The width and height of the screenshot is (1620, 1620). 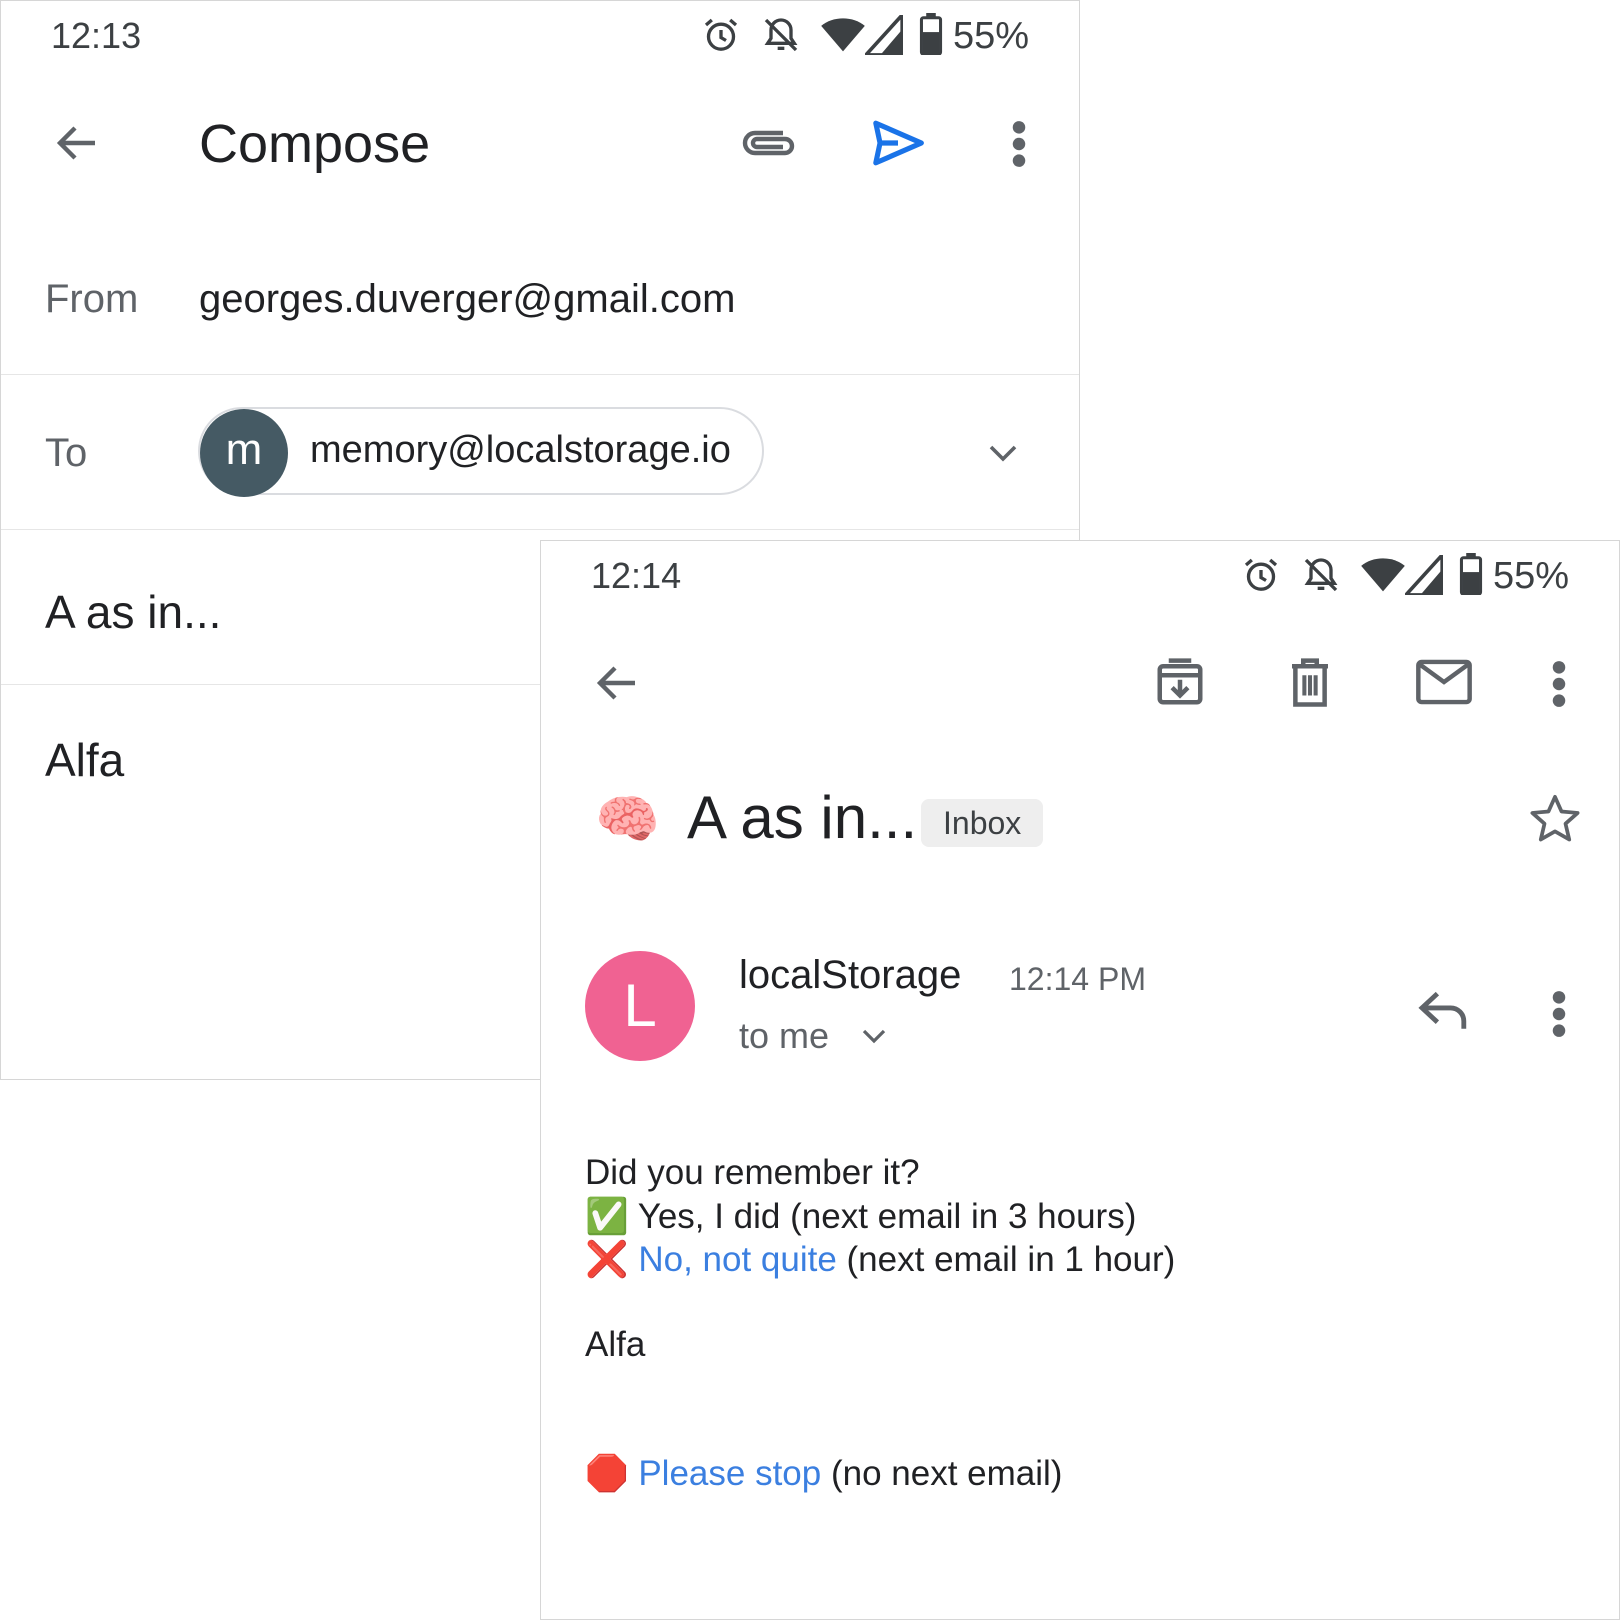 I want to click on stop-link: Please stop, so click(x=729, y=1473).